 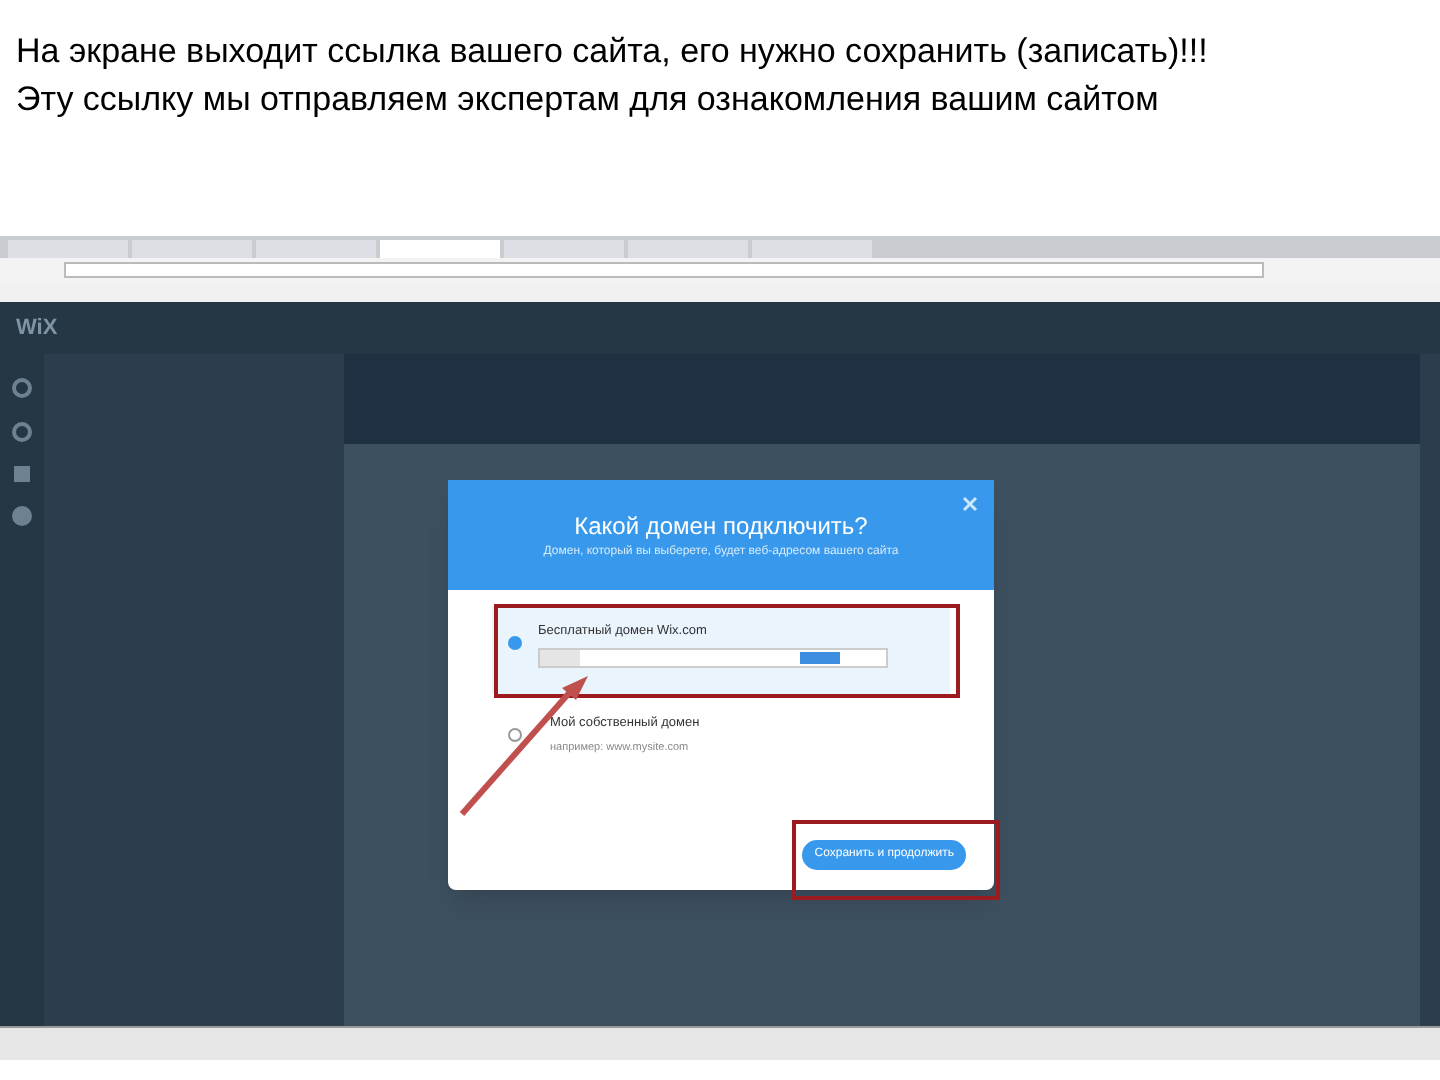 What do you see at coordinates (713, 657) in the screenshot?
I see `url-field` at bounding box center [713, 657].